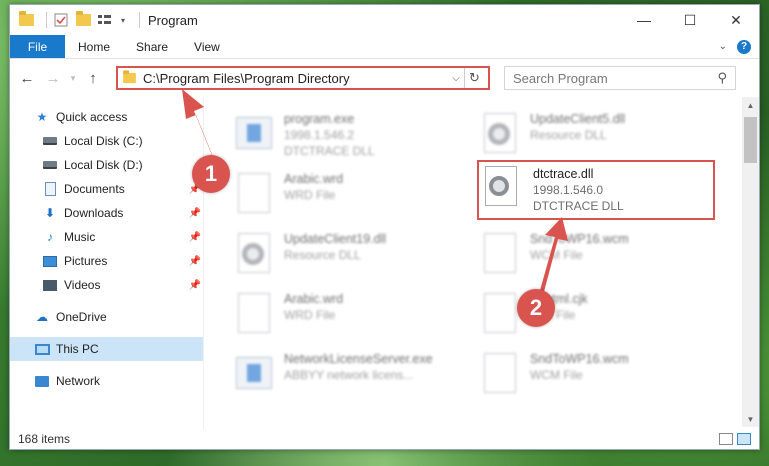 The image size is (769, 466). What do you see at coordinates (50, 213) in the screenshot?
I see `downloads-icon: ⬇` at bounding box center [50, 213].